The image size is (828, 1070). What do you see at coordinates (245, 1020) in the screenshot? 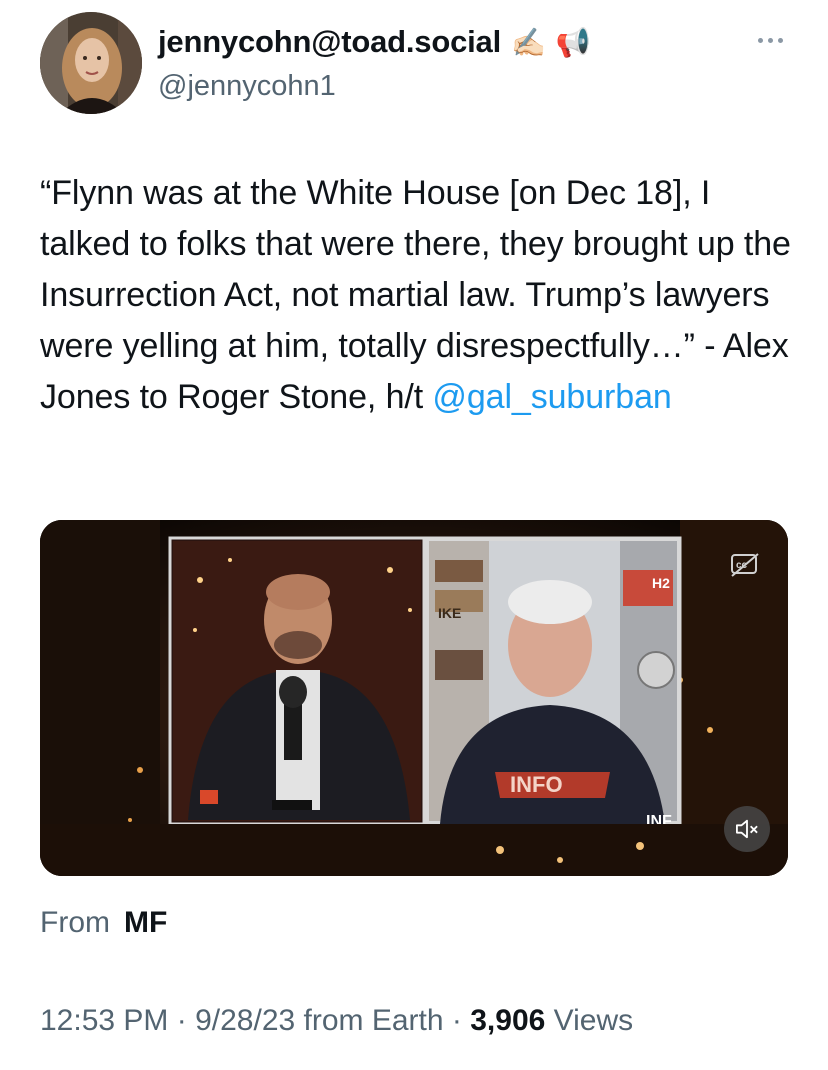
I see `tweet-date: 9/28/23` at bounding box center [245, 1020].